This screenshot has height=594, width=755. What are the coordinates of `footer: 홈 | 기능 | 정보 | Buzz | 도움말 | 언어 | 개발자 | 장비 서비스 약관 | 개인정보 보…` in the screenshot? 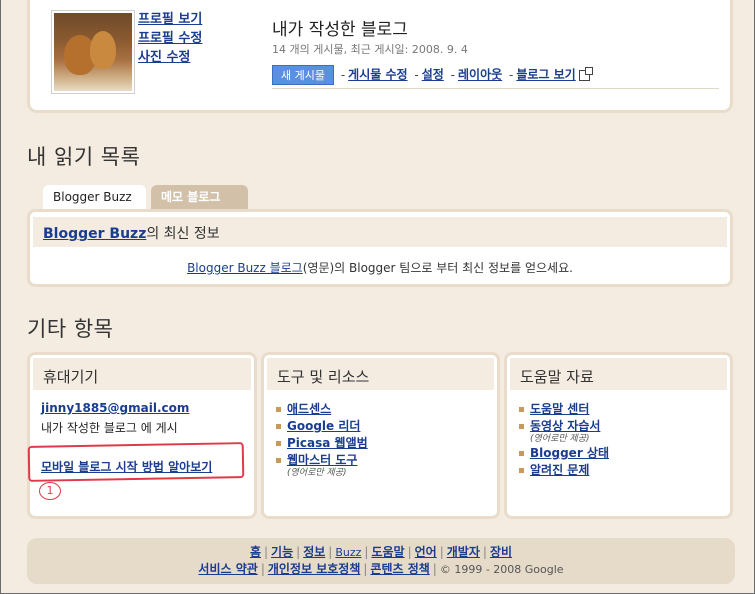 It's located at (381, 561).